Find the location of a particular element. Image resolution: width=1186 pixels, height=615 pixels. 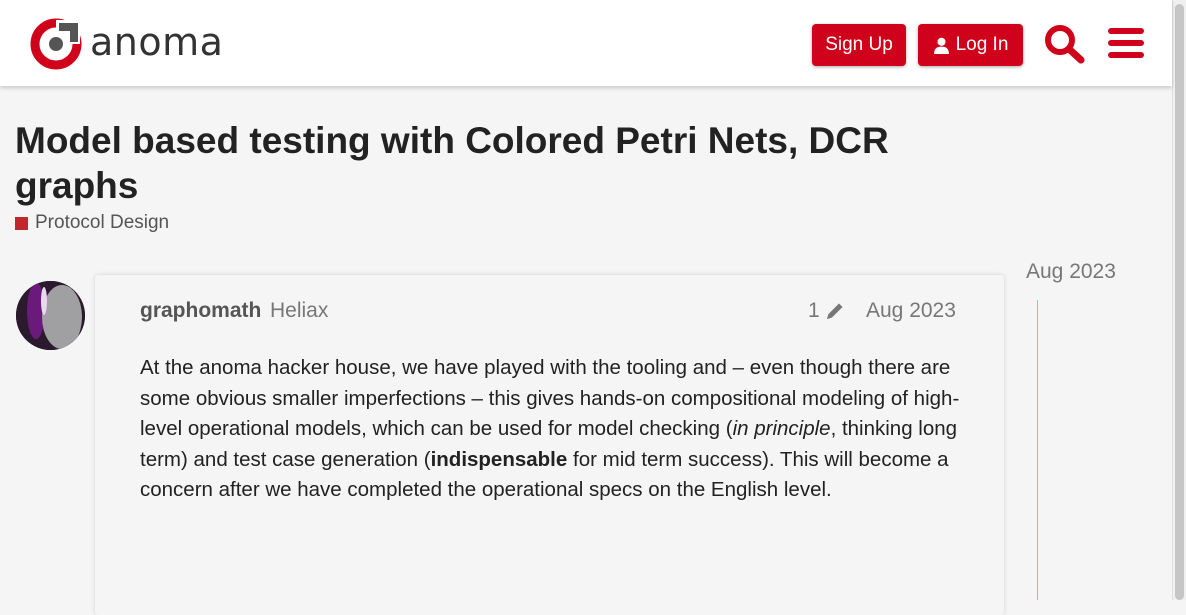

post-body-strong: indispensable is located at coordinates (499, 459).